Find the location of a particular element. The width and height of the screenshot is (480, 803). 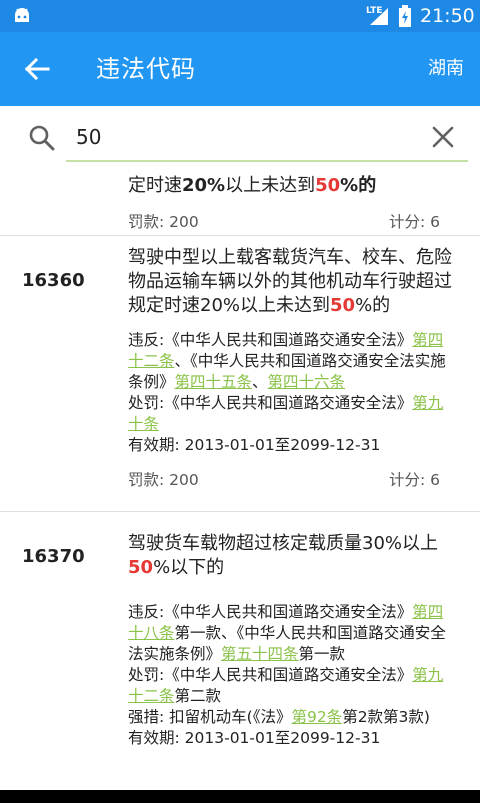

law-article-link: 第五十四条 is located at coordinates (260, 654).